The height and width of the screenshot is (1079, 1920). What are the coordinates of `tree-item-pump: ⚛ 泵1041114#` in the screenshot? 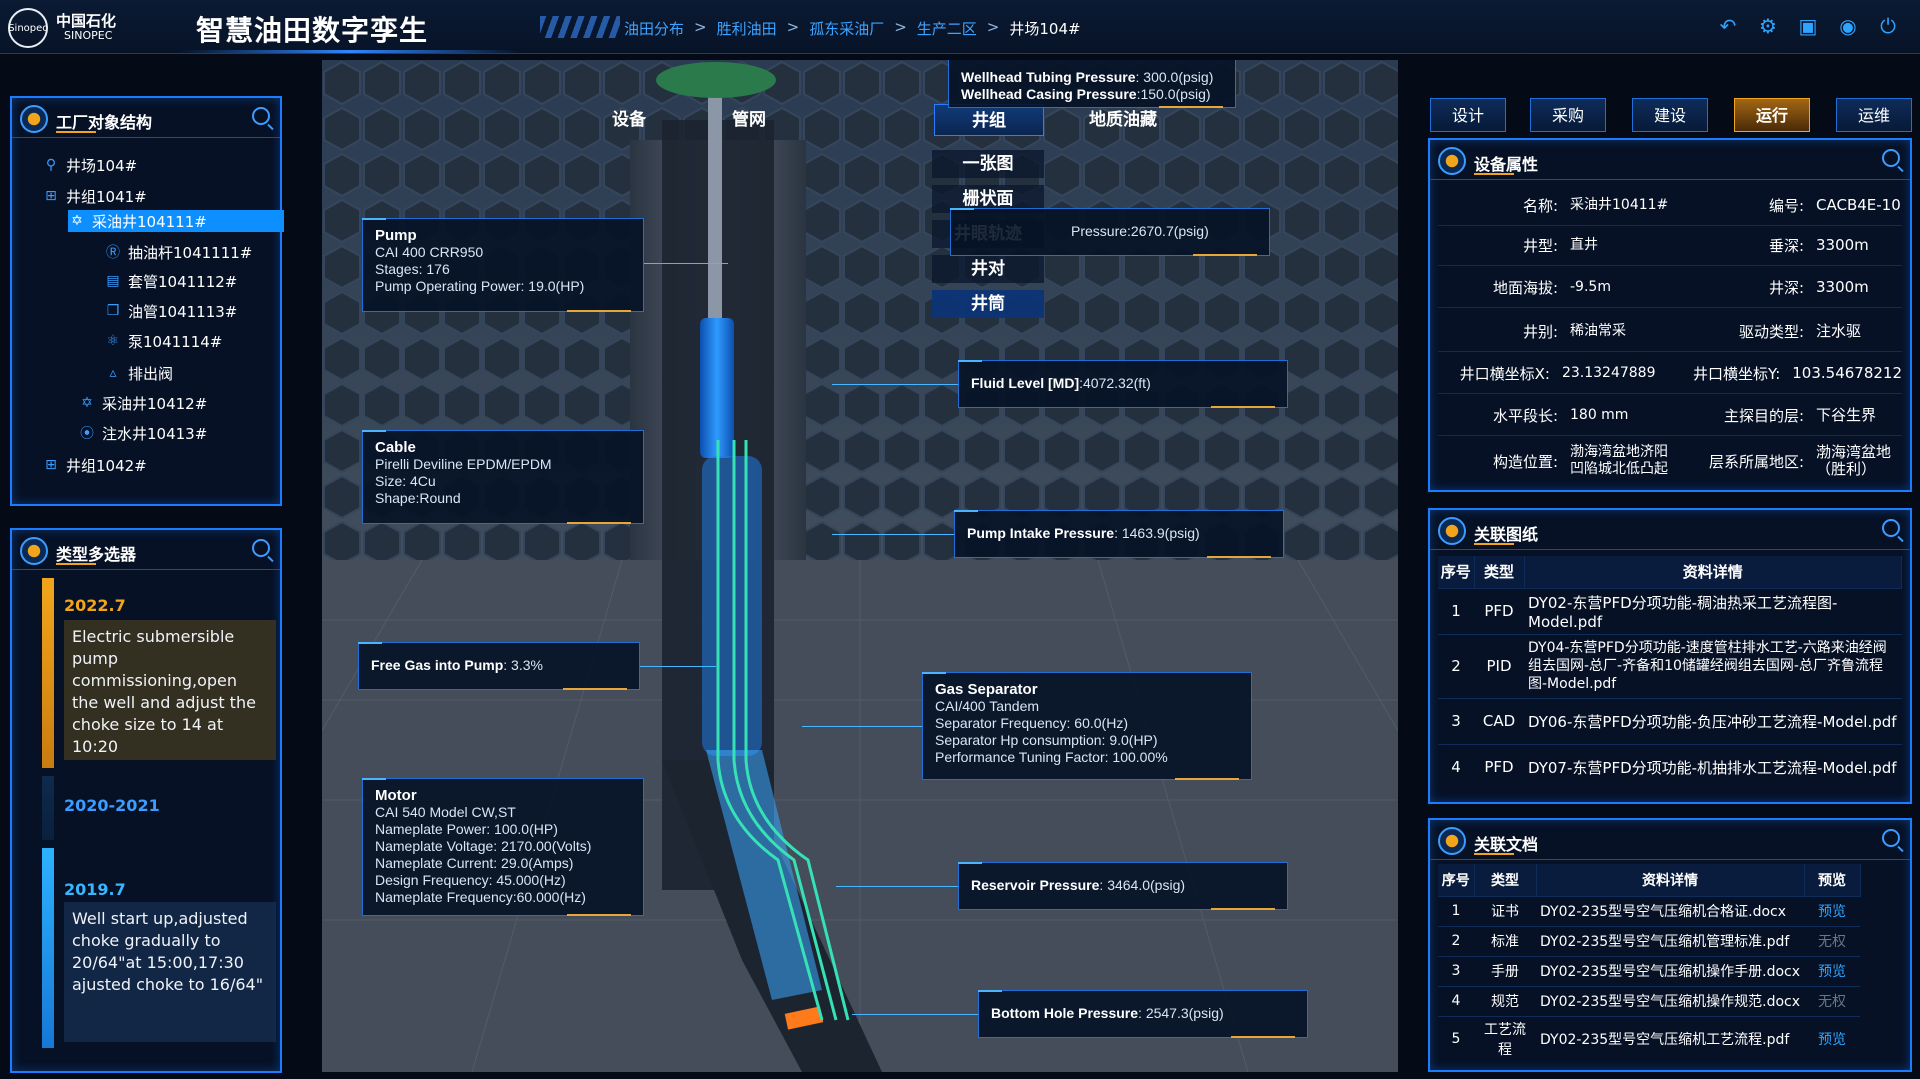 It's located at (163, 341).